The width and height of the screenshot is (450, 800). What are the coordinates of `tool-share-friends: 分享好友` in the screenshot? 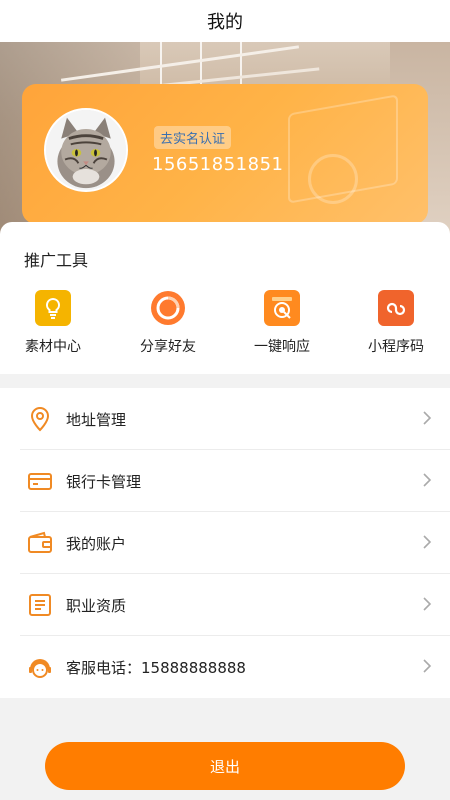 It's located at (168, 325).